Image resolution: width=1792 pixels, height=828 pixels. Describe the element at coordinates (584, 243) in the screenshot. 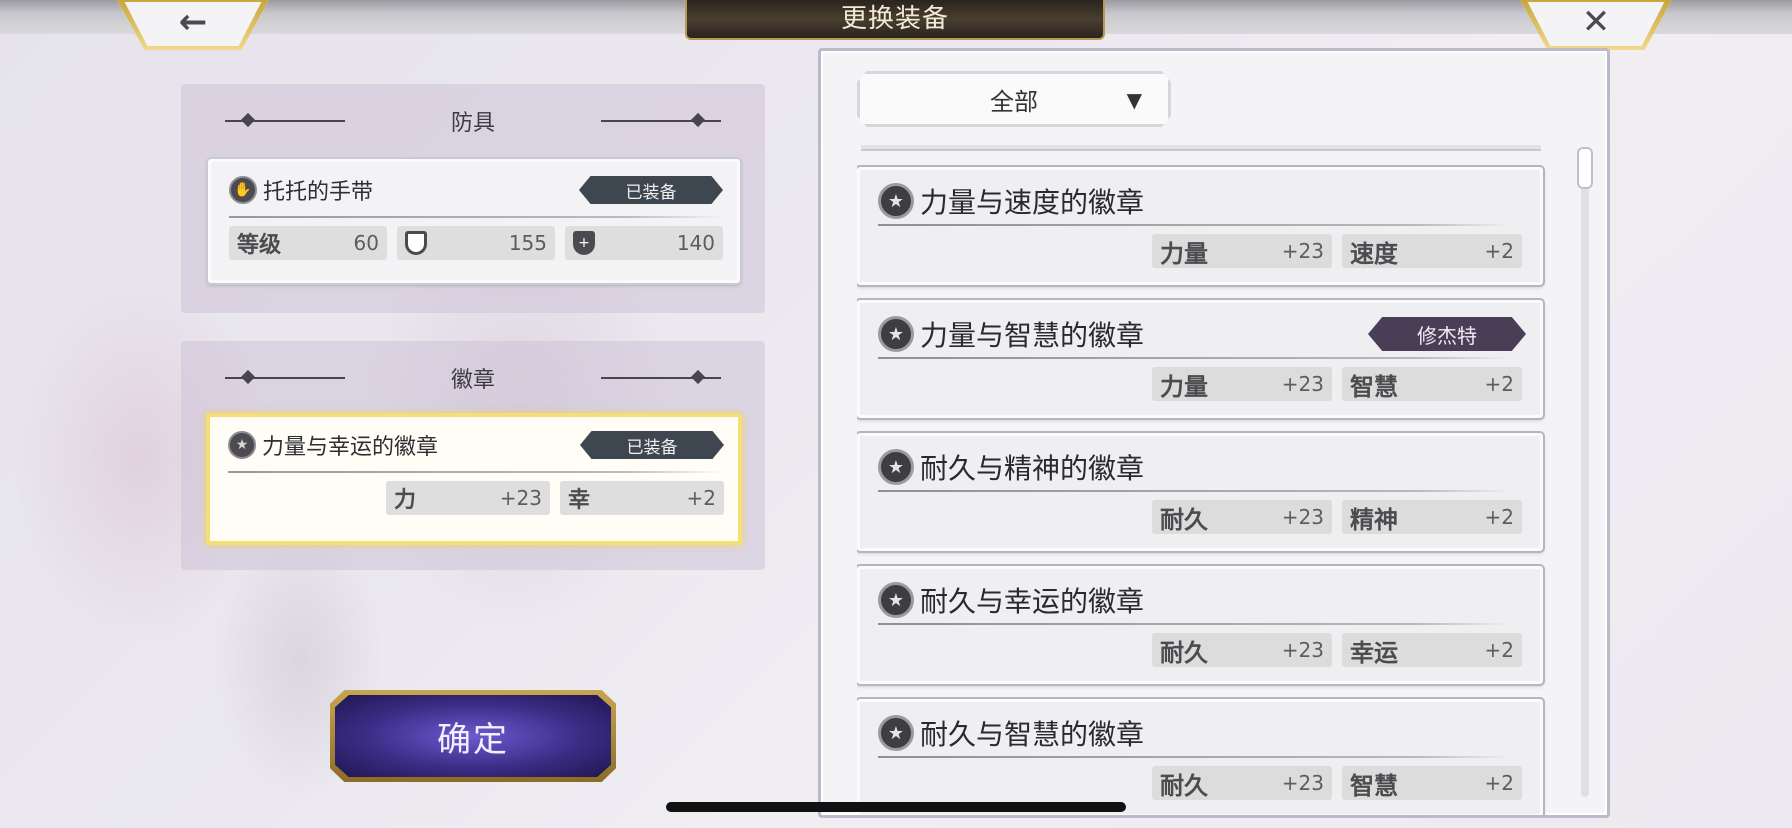

I see `shield-plus-icon: +` at that location.